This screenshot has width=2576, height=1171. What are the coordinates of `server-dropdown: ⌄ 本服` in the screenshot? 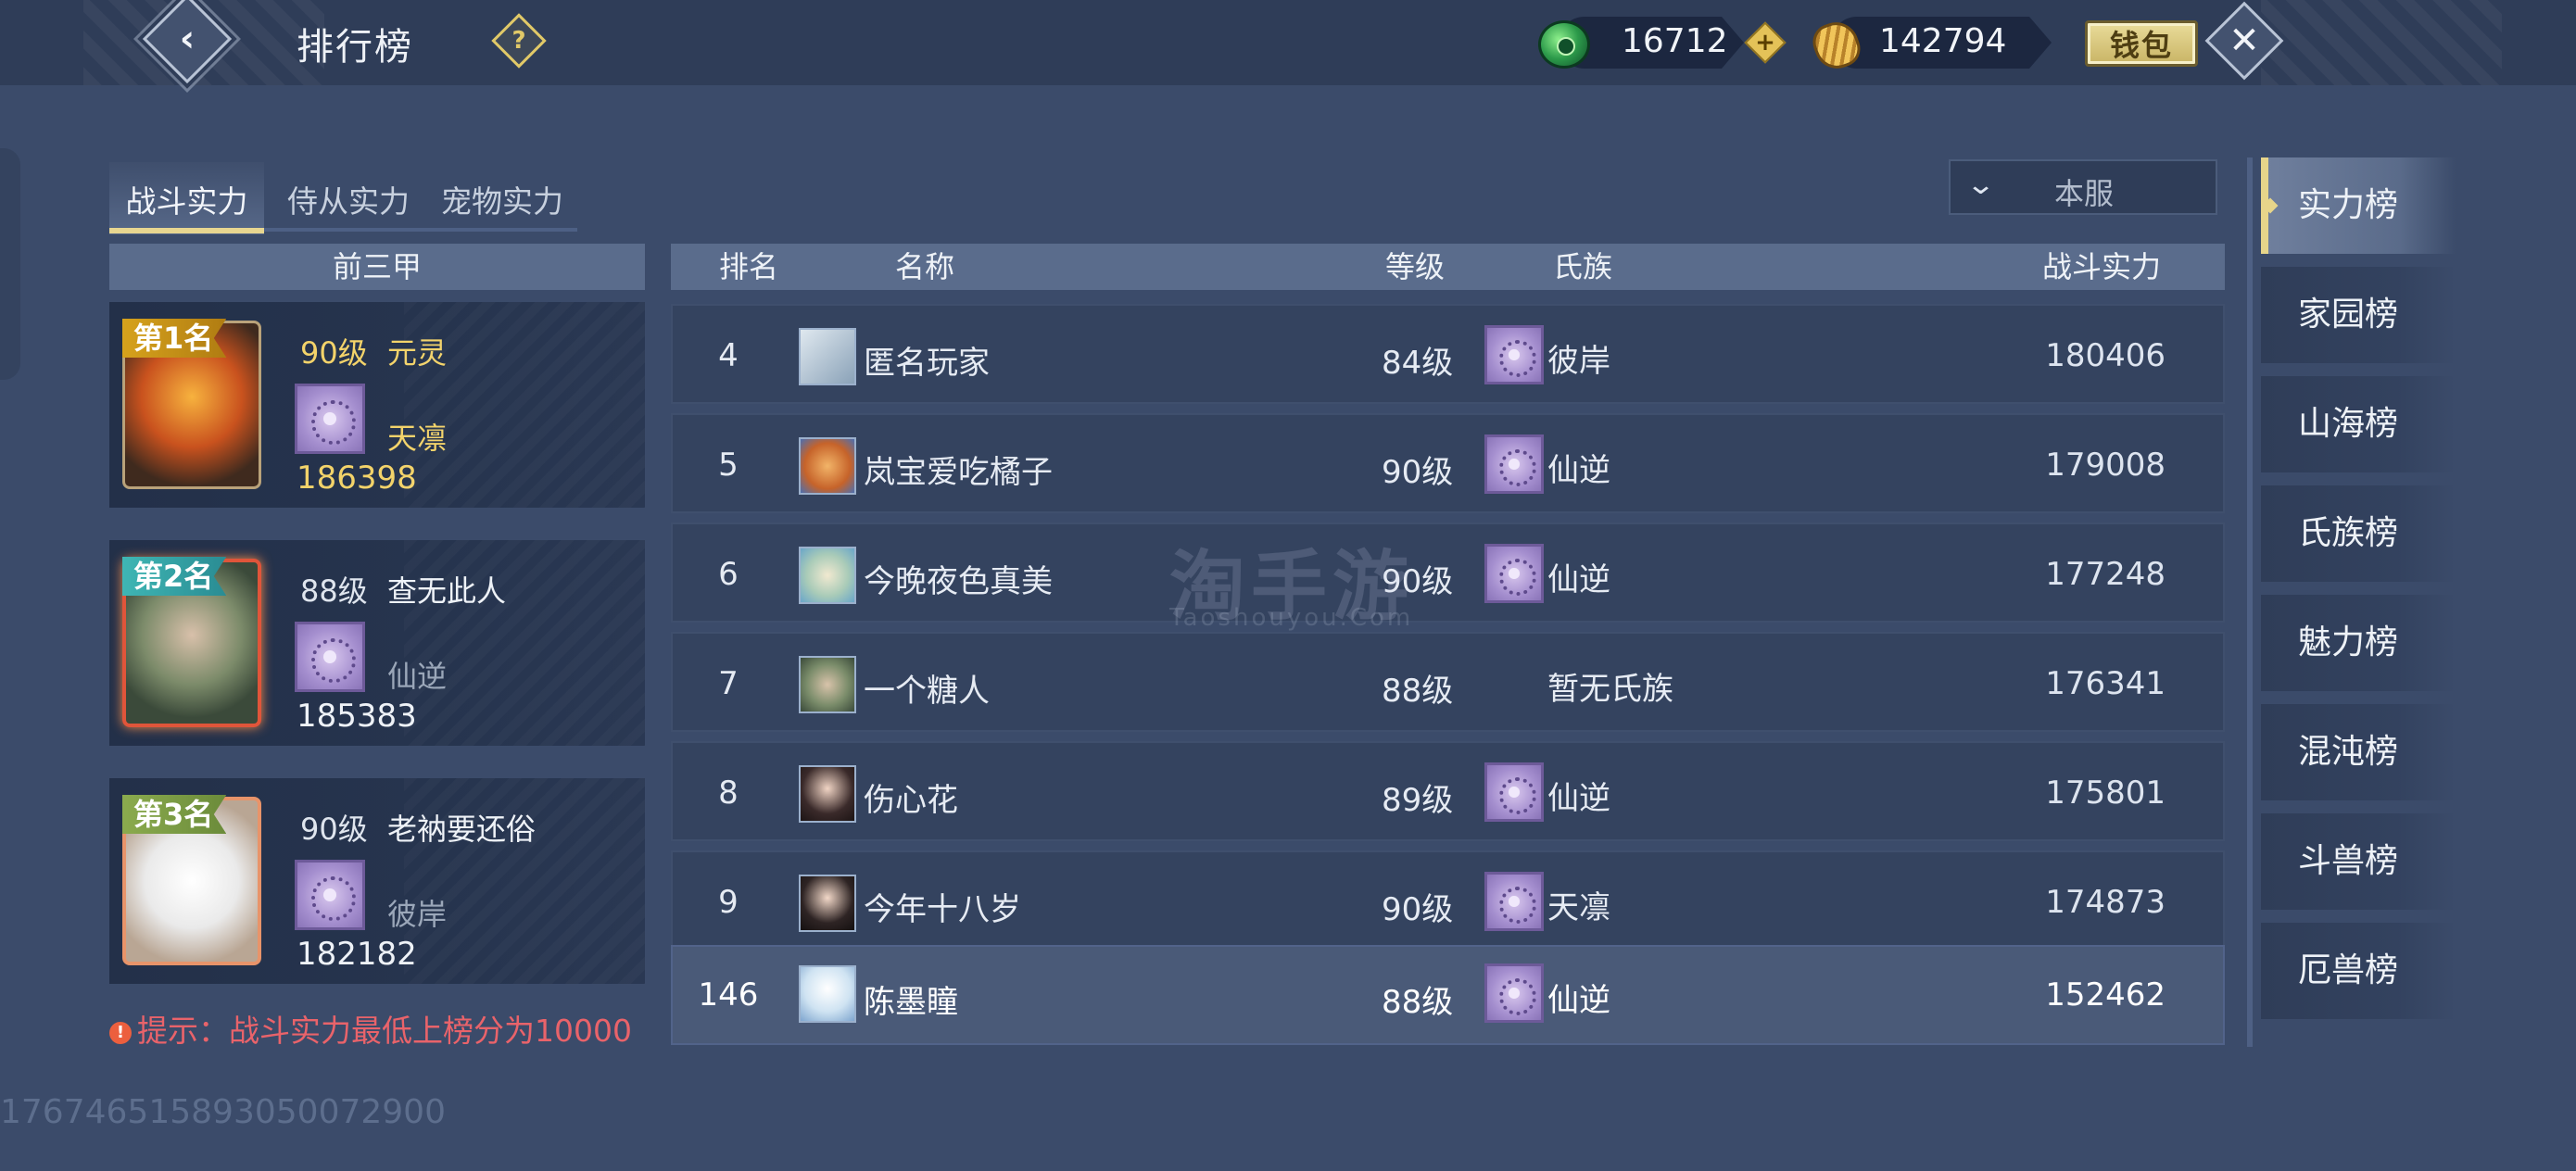 It's located at (2083, 187).